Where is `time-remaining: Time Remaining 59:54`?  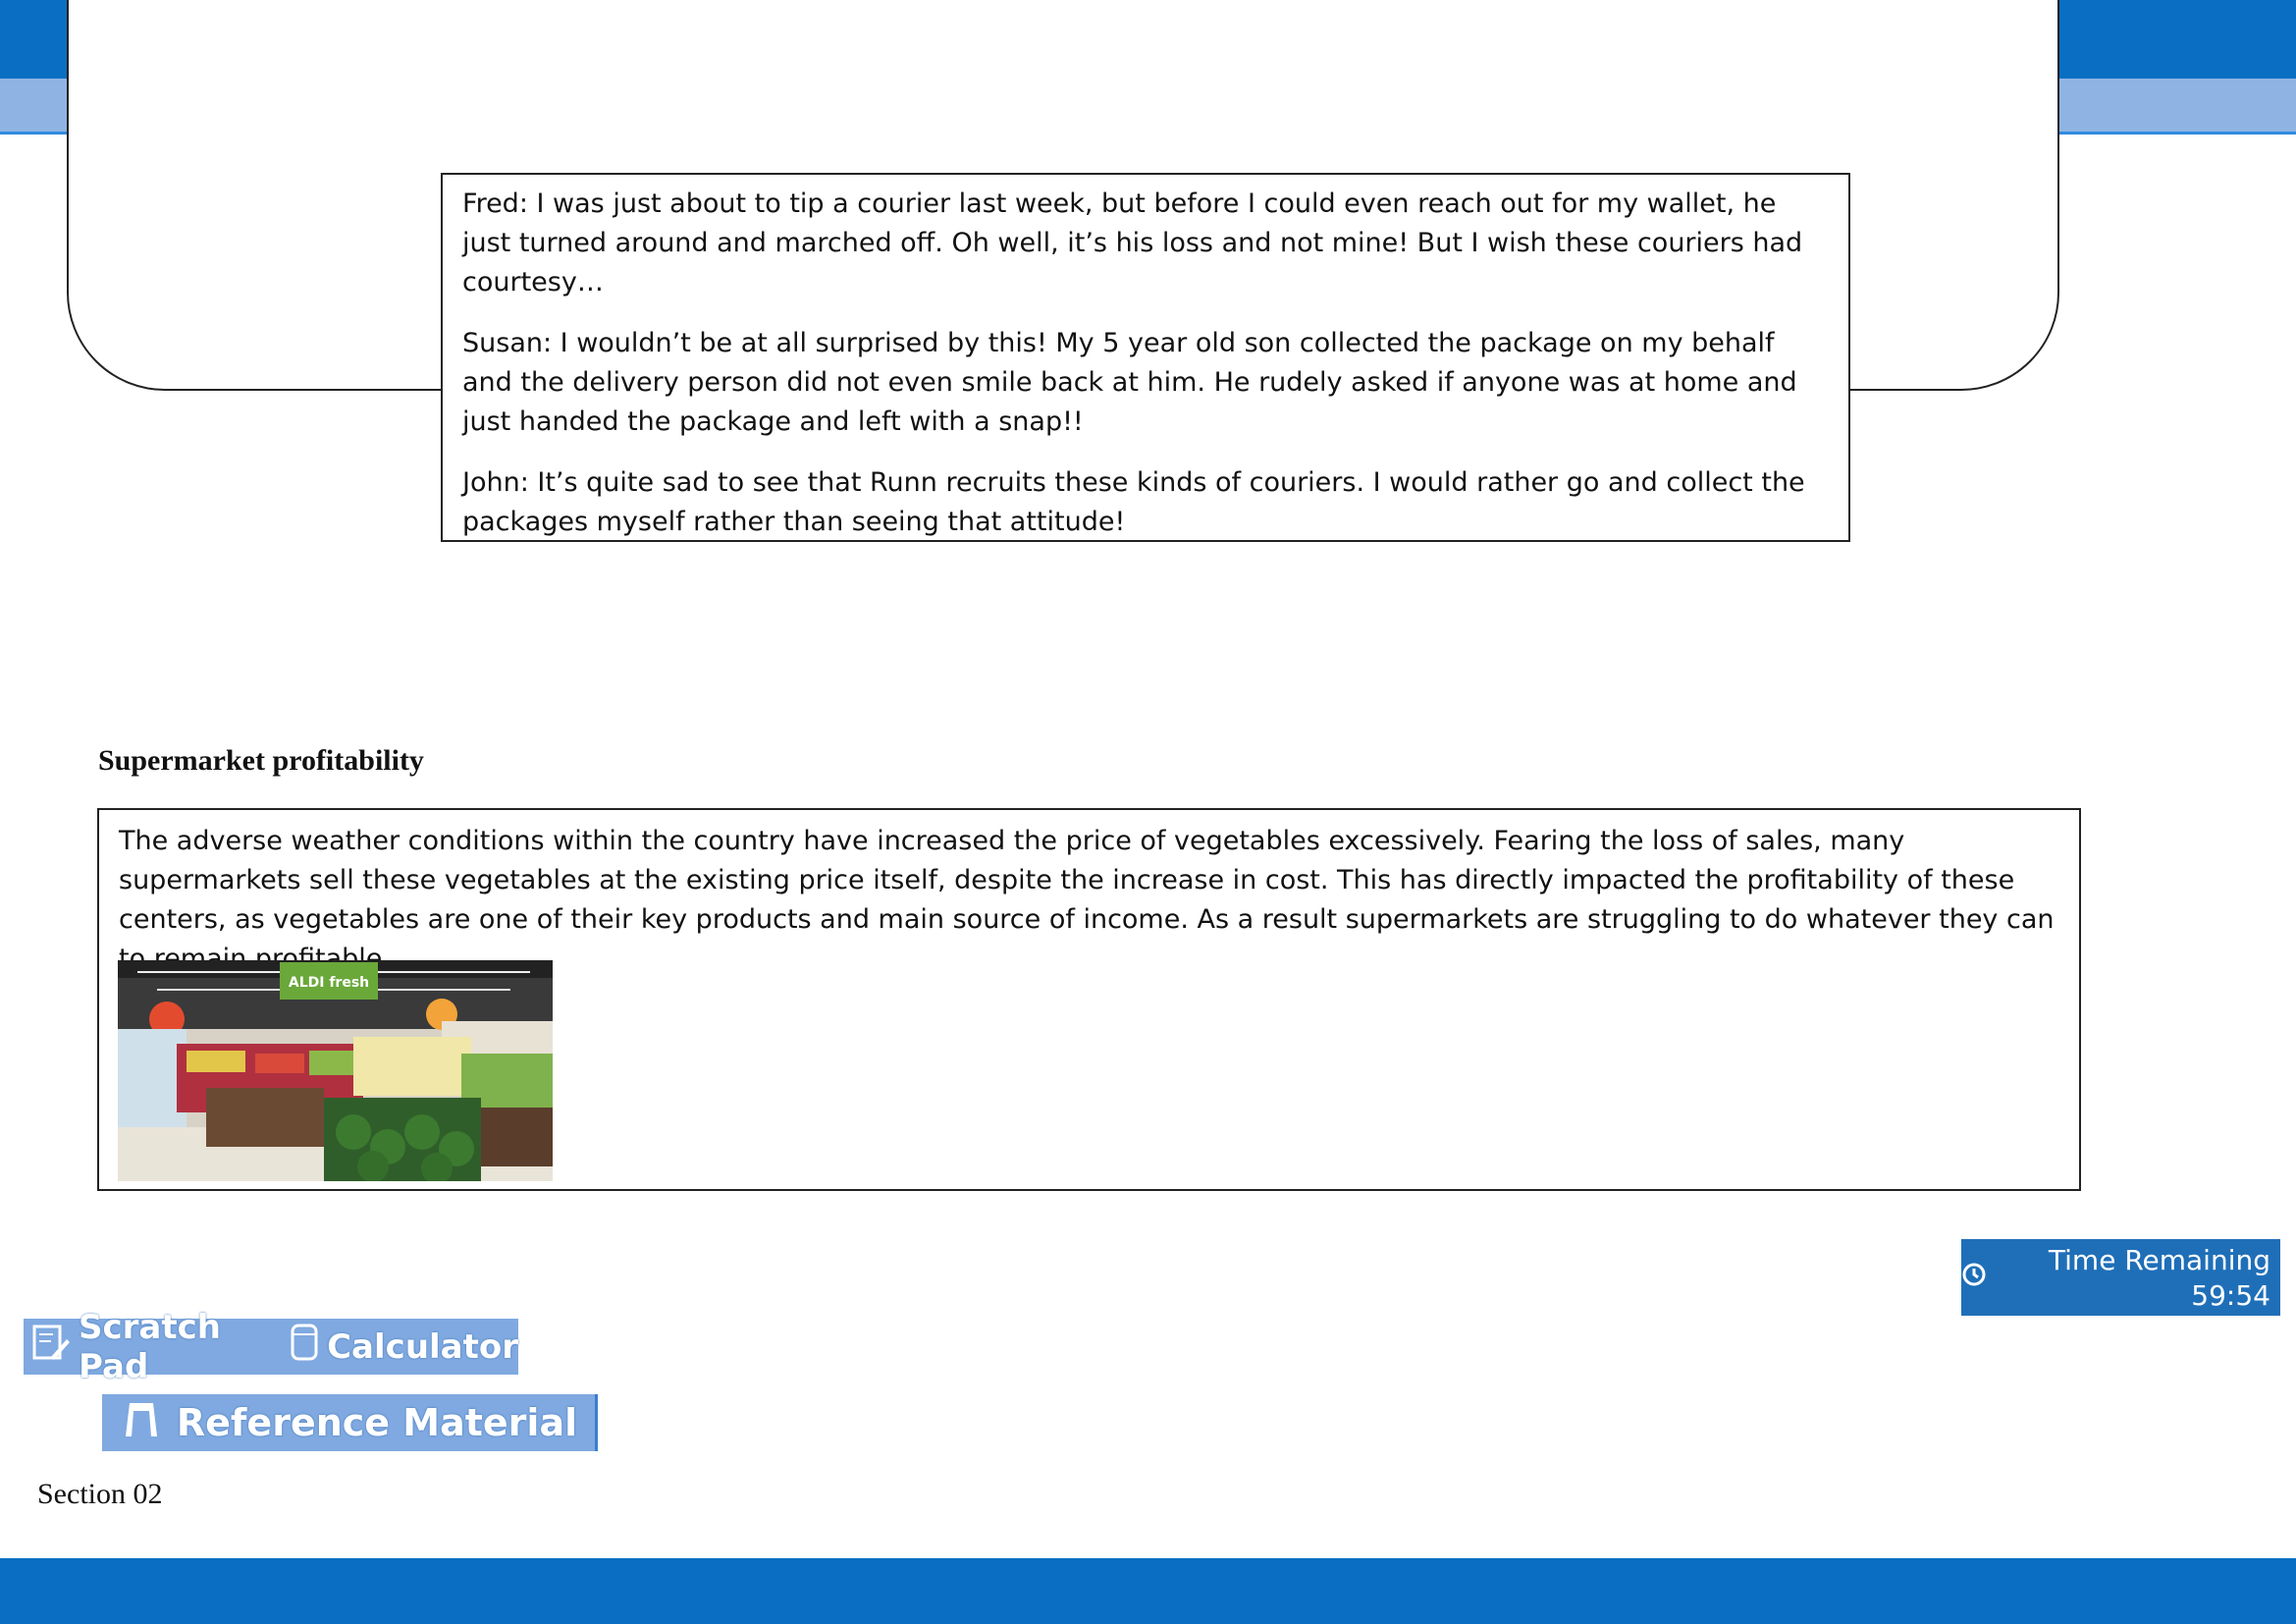 time-remaining: Time Remaining 59:54 is located at coordinates (2159, 1278).